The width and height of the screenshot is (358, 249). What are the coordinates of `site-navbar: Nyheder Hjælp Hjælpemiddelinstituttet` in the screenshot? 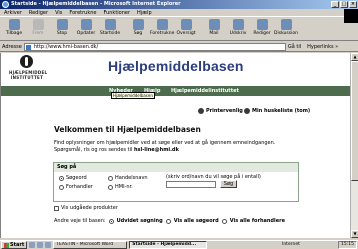 It's located at (175, 91).